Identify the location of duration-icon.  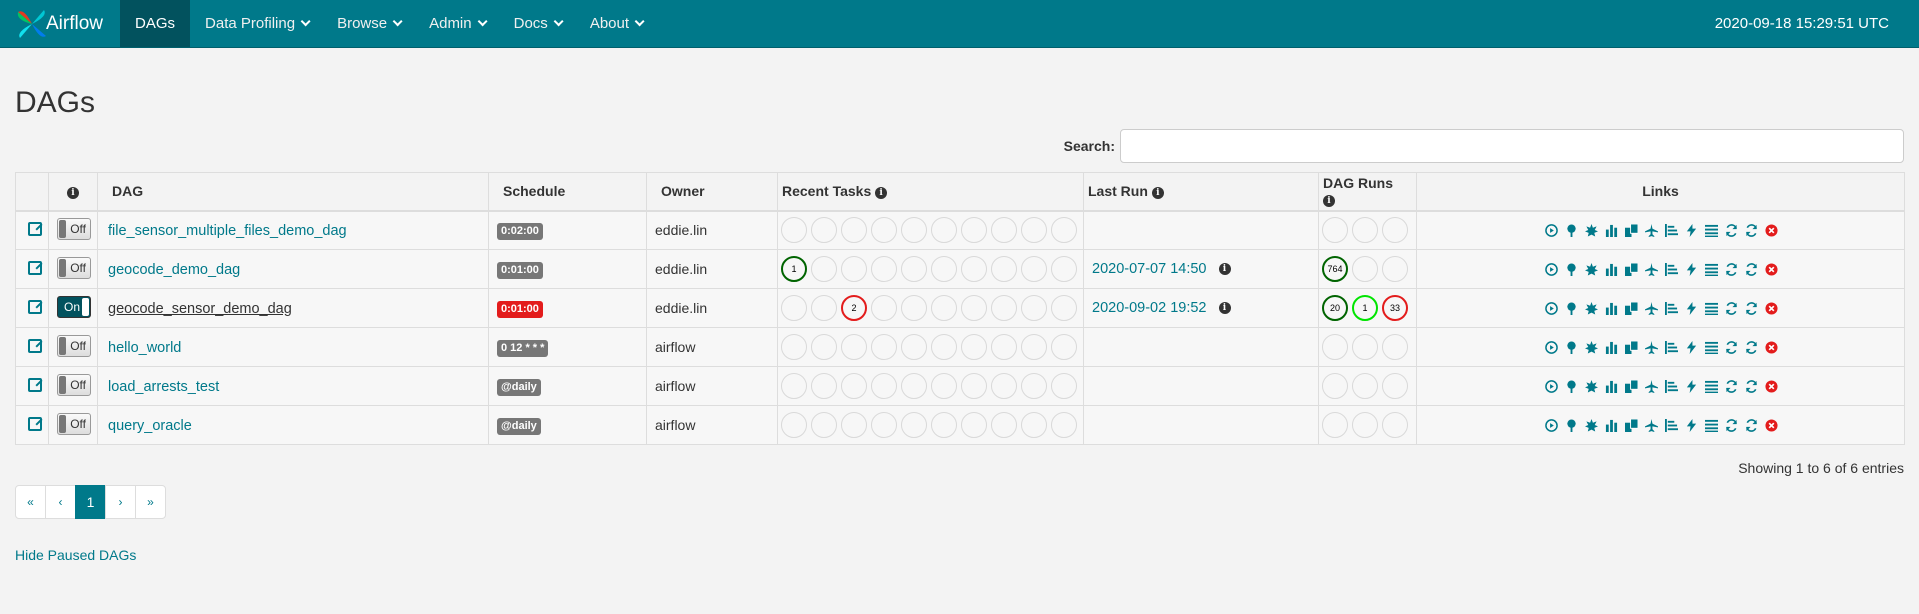
(1631, 269).